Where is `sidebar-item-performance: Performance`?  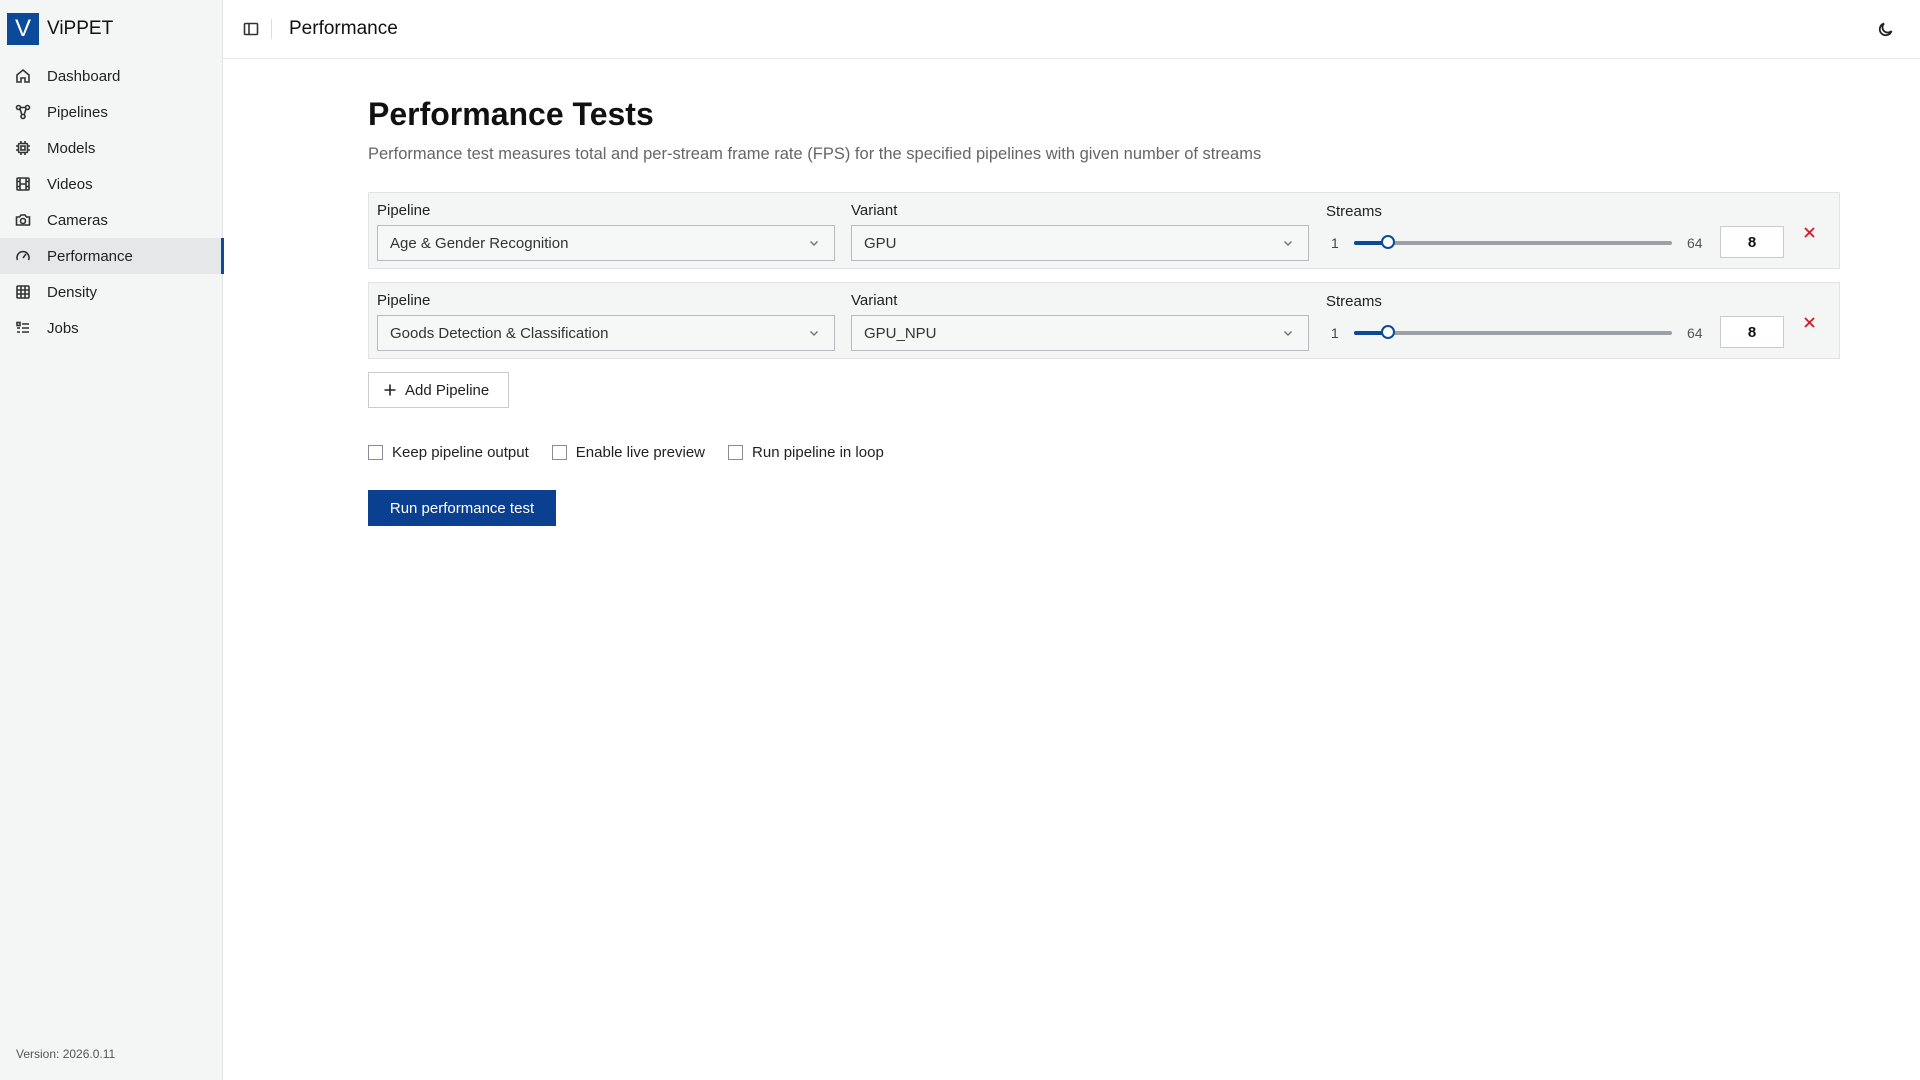 sidebar-item-performance: Performance is located at coordinates (112, 256).